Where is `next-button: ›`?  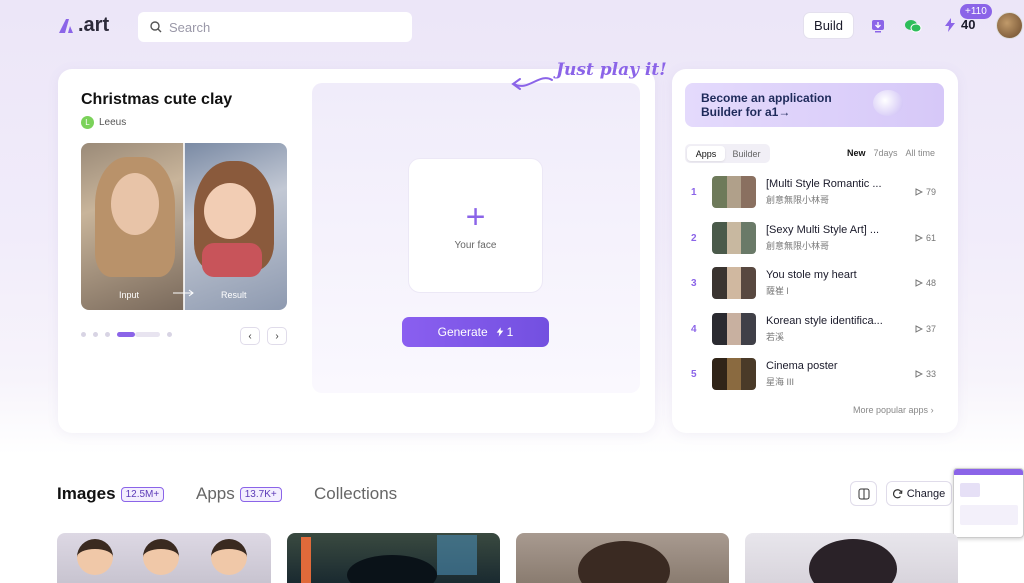
next-button: › is located at coordinates (277, 336).